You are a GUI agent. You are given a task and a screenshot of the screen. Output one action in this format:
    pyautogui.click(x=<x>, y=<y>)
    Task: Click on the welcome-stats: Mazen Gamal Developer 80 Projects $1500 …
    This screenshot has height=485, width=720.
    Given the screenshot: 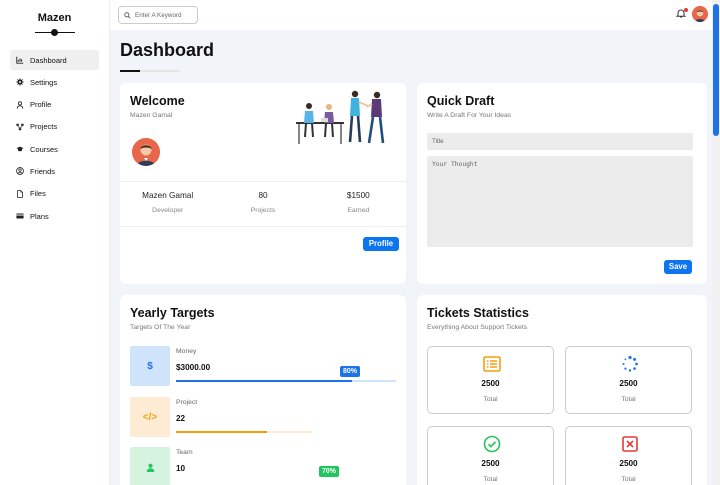 What is the action you would take?
    pyautogui.click(x=263, y=204)
    